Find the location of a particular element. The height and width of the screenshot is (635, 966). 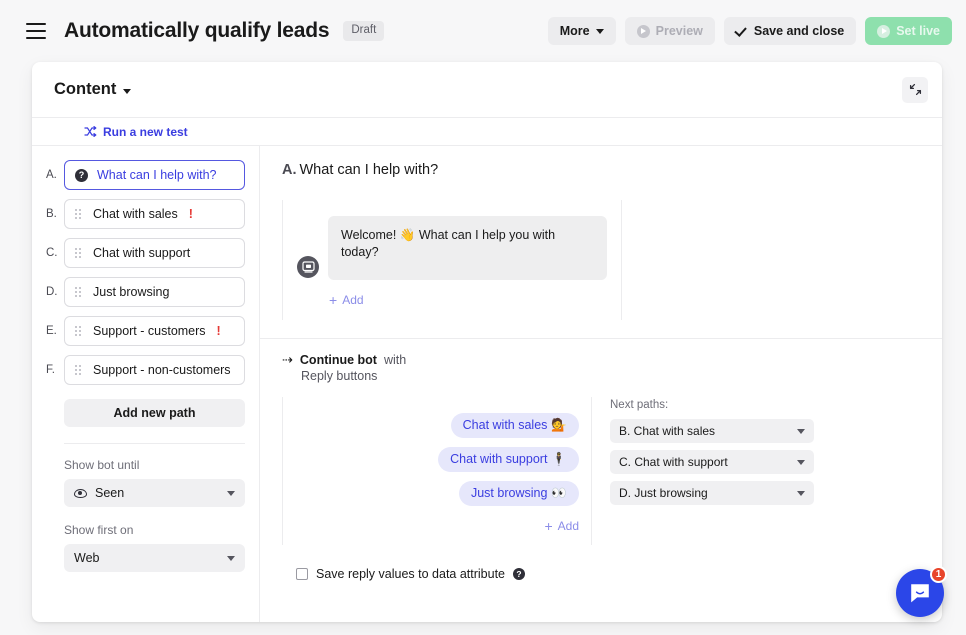

path-label: What can I help with? is located at coordinates (157, 175).